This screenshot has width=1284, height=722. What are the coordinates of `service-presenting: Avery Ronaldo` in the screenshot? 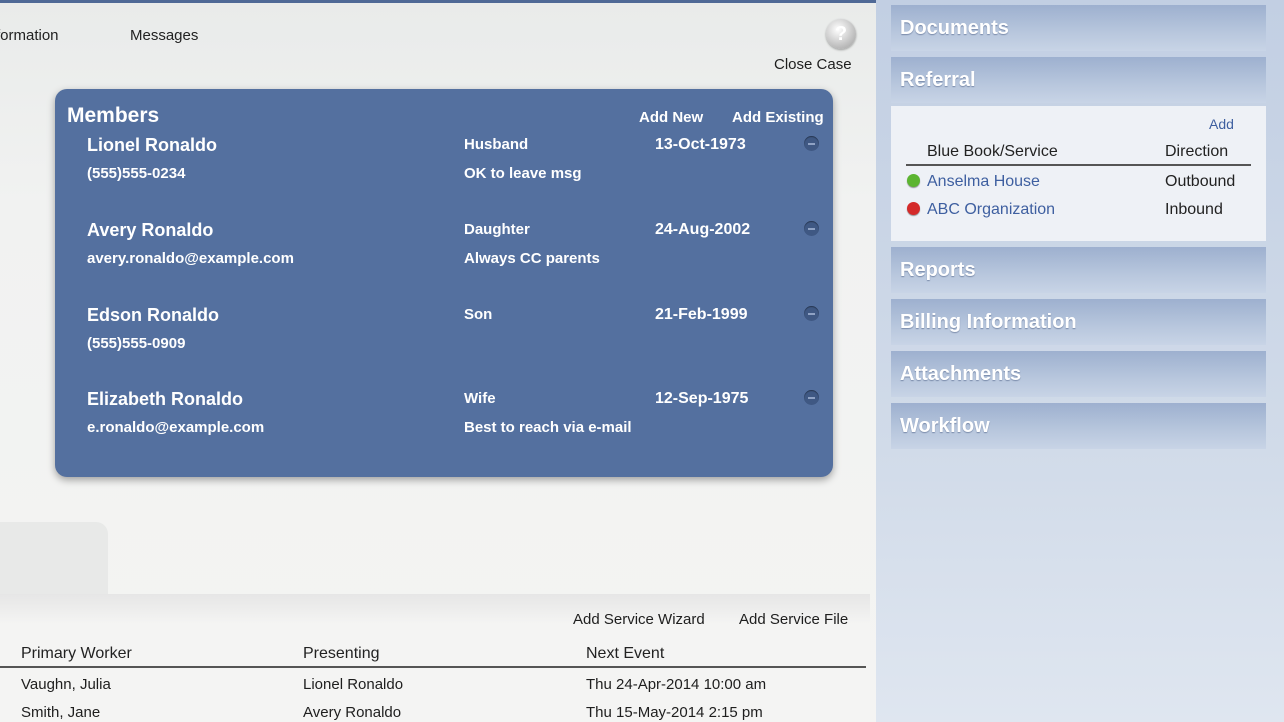 It's located at (352, 712).